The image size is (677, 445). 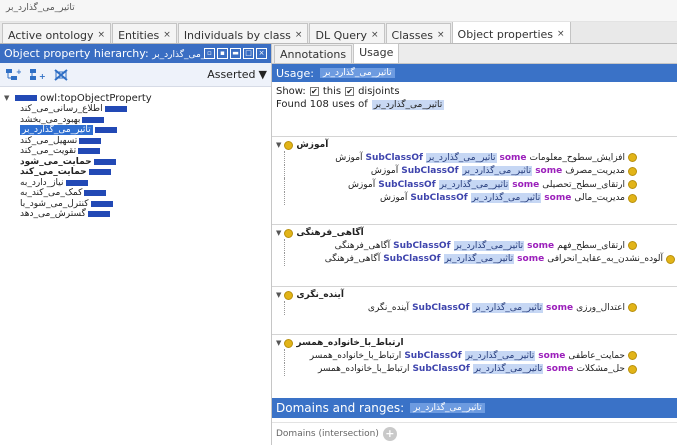 I want to click on axiom-object: ارتباط_با_خانواده_همسر, so click(x=355, y=355).